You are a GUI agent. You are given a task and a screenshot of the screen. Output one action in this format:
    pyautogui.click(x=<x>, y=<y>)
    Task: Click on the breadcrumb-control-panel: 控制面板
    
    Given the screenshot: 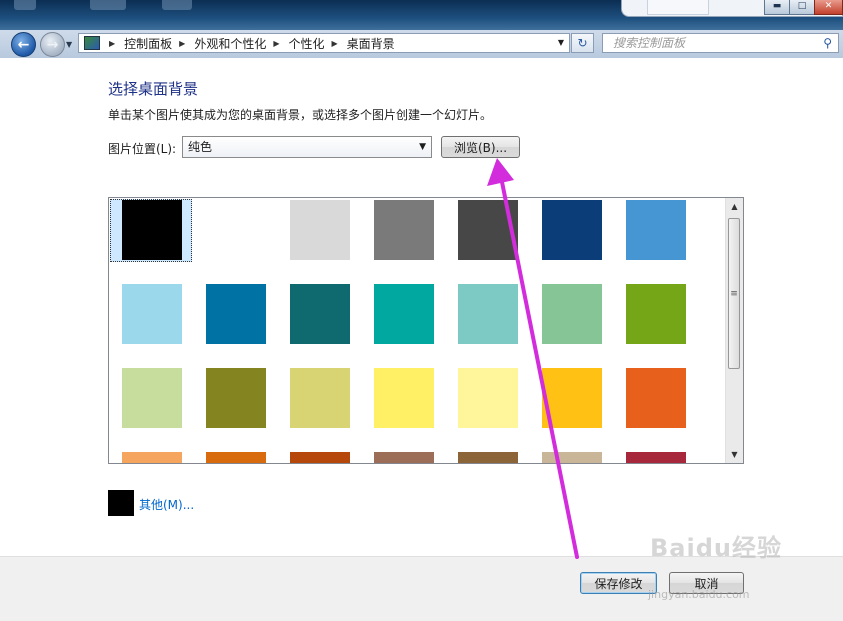 What is the action you would take?
    pyautogui.click(x=148, y=43)
    